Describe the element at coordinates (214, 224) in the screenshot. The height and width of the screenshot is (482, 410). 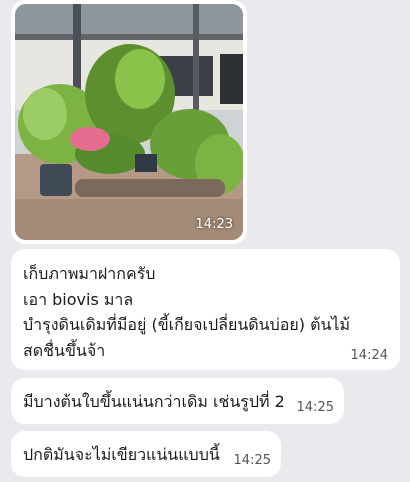
I see `image-timestamp: 14:23` at that location.